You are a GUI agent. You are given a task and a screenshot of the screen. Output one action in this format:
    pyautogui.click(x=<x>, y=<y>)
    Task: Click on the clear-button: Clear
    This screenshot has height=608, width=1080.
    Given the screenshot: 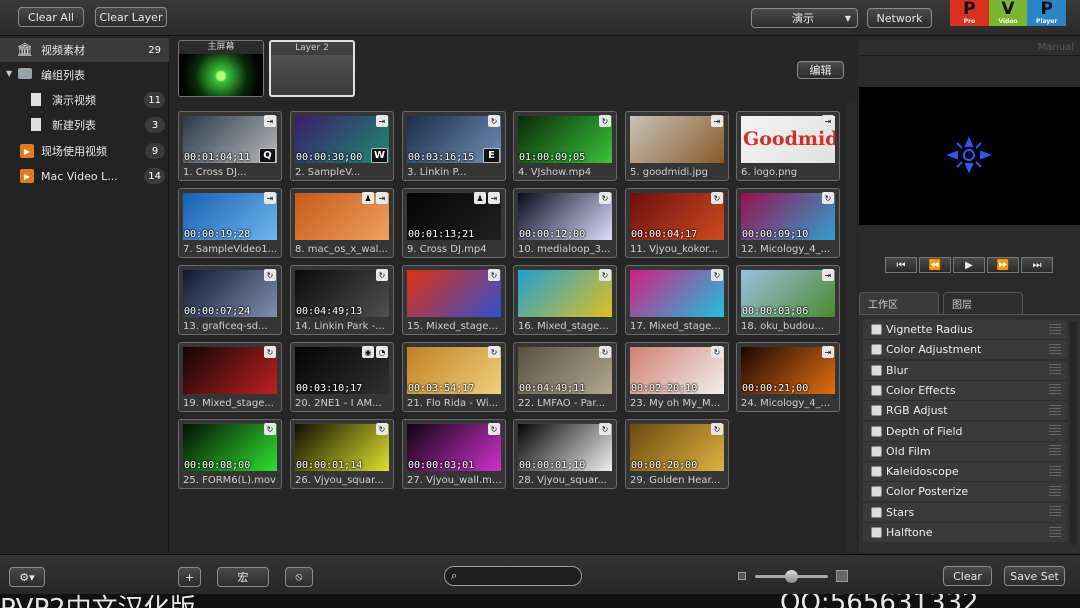 What is the action you would take?
    pyautogui.click(x=967, y=576)
    